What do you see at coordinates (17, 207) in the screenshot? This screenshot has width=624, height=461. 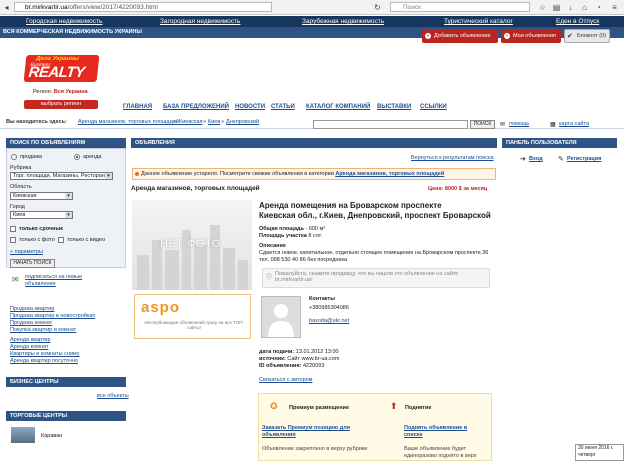 I see `city-select-label: Город` at bounding box center [17, 207].